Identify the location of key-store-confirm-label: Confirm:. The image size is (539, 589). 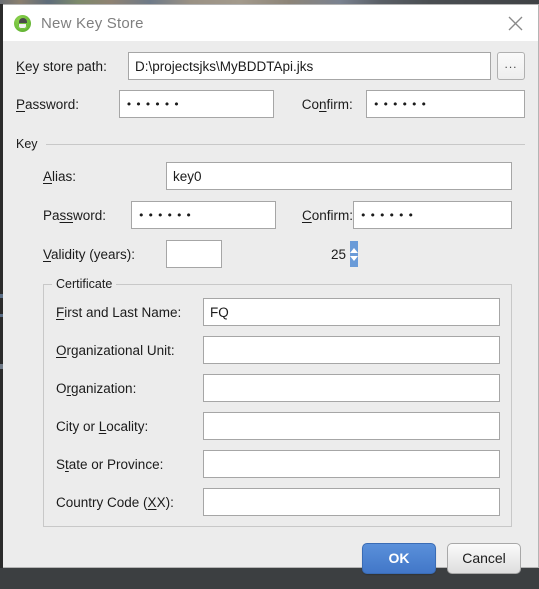
(327, 104).